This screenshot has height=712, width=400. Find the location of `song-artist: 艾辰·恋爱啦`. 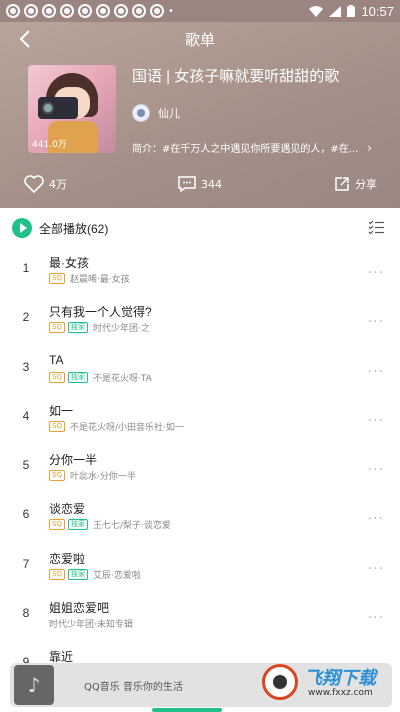

song-artist: 艾辰·恋爱啦 is located at coordinates (116, 575).